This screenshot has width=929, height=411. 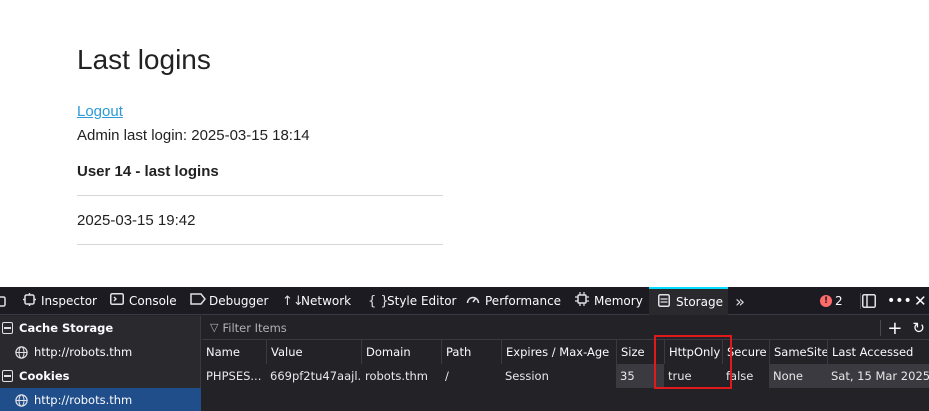 I want to click on add-item-icon: +, so click(x=894, y=328).